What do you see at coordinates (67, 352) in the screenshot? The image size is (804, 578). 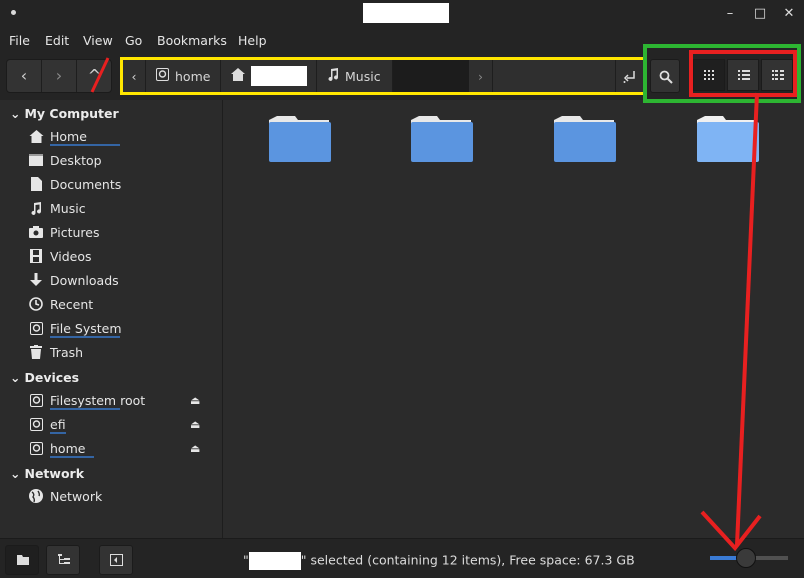 I see `sidebar-item-label: Trash` at bounding box center [67, 352].